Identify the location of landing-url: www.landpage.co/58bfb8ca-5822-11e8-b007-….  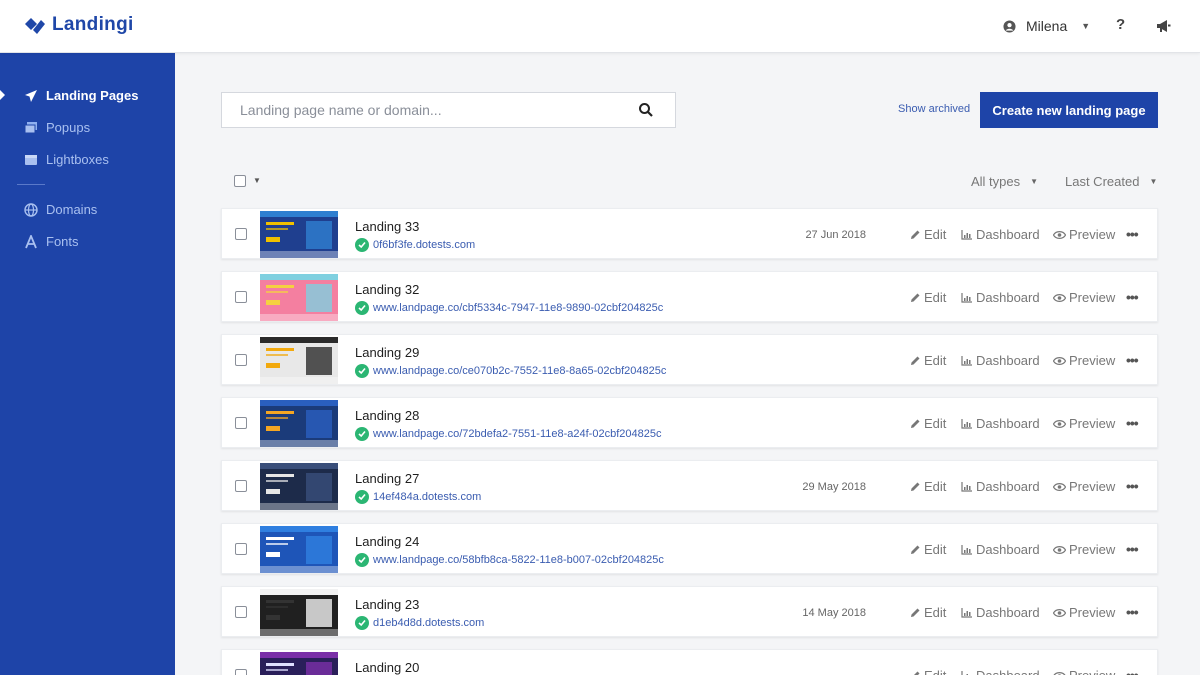
(518, 560).